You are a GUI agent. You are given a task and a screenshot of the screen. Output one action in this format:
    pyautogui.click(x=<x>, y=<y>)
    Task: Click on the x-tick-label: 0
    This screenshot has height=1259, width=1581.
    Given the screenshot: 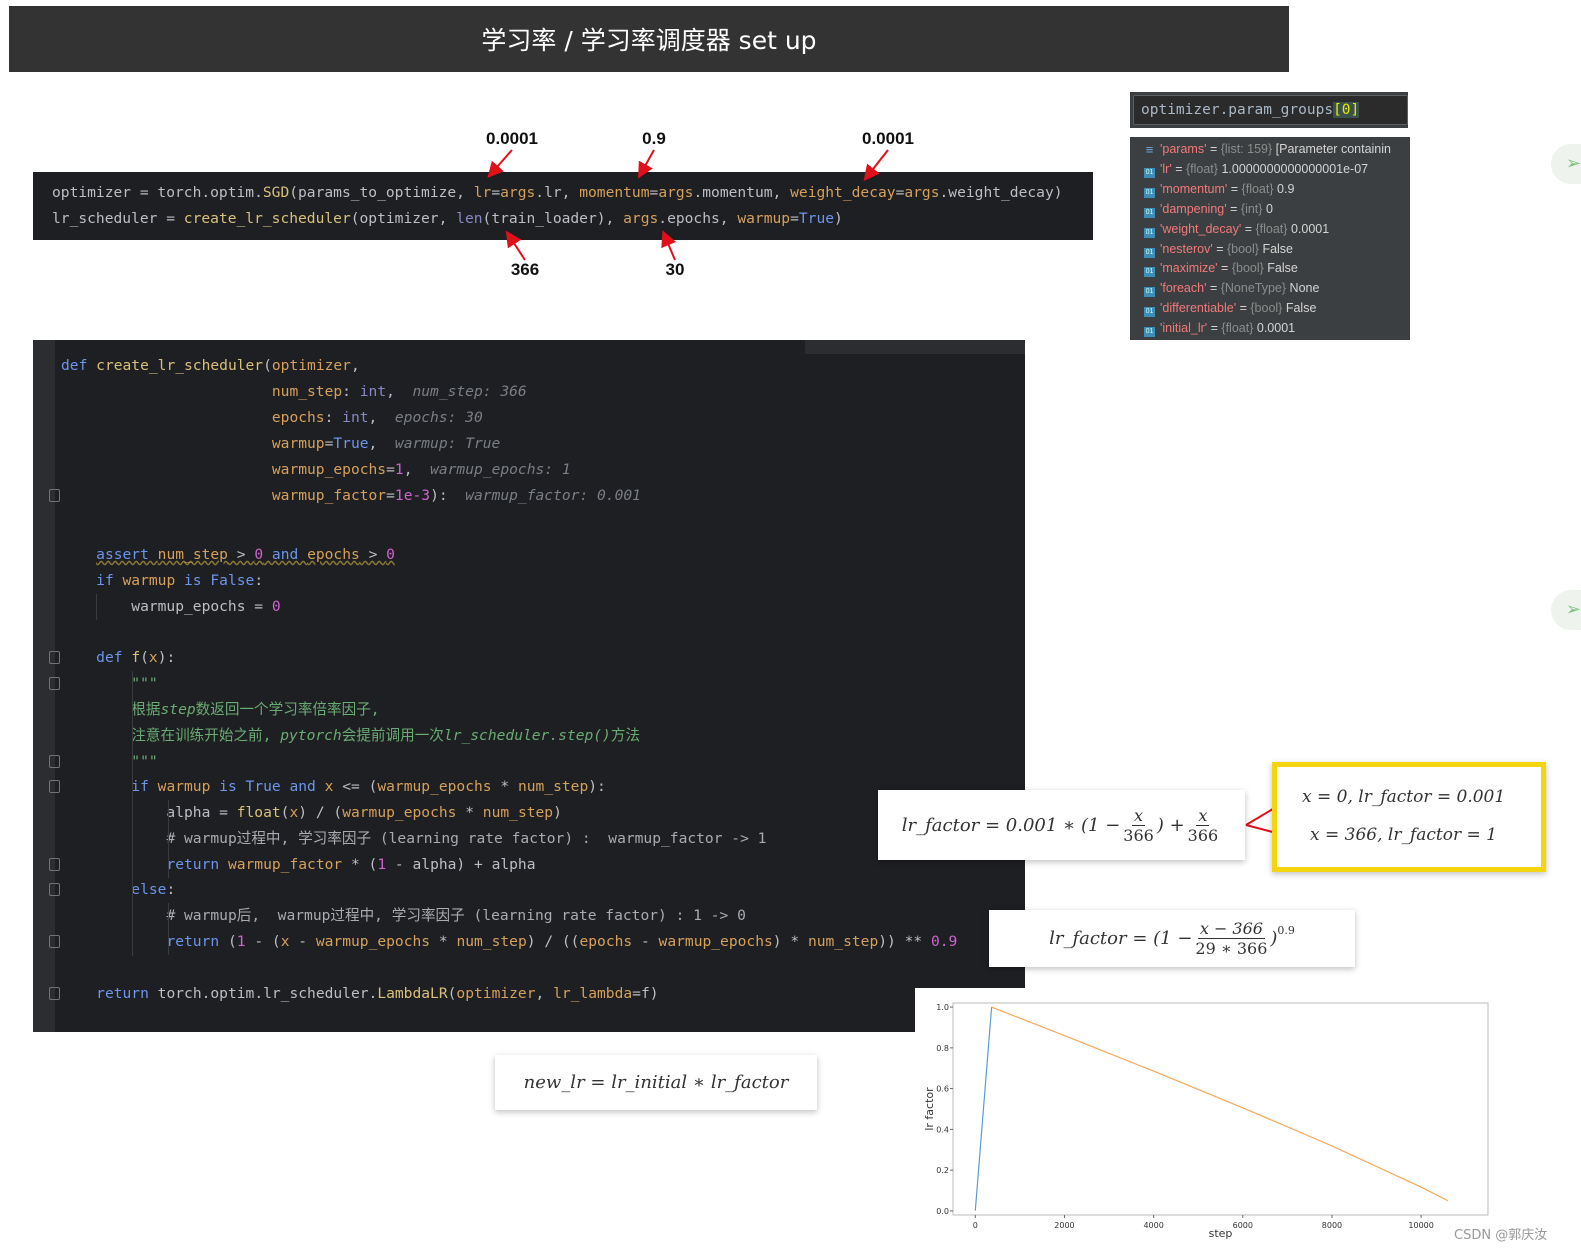 What is the action you would take?
    pyautogui.click(x=975, y=1225)
    